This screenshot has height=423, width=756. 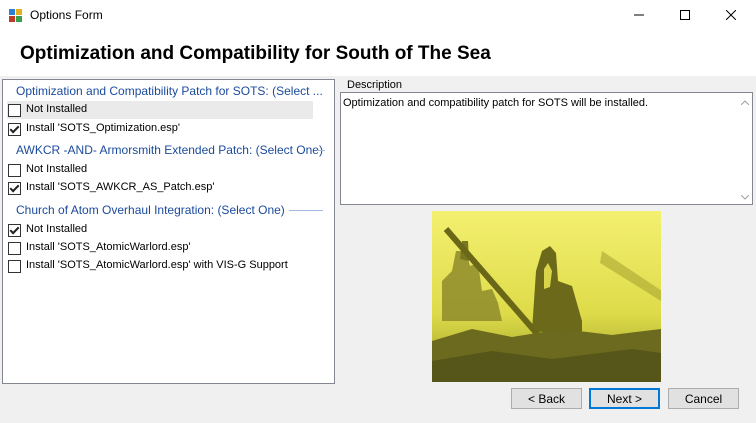 I want to click on option-label: Install 'SOTS_AWKCR_AS_Patch.esp', so click(x=120, y=187).